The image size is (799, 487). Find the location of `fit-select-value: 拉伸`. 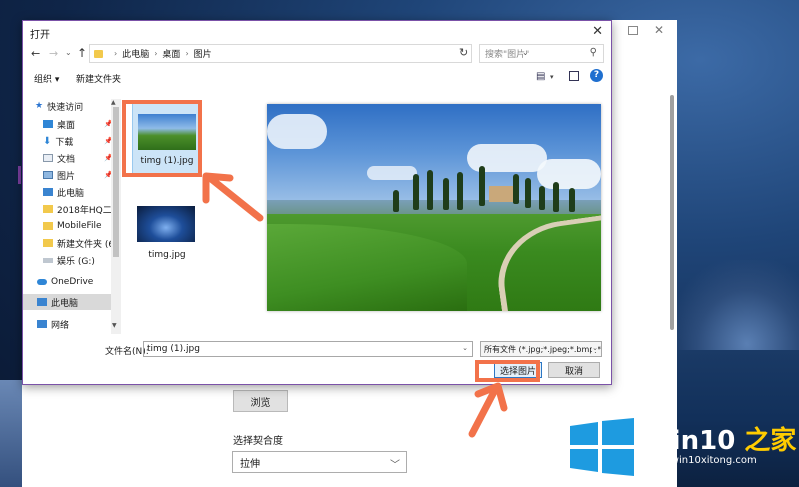

fit-select-value: 拉伸 is located at coordinates (250, 464).